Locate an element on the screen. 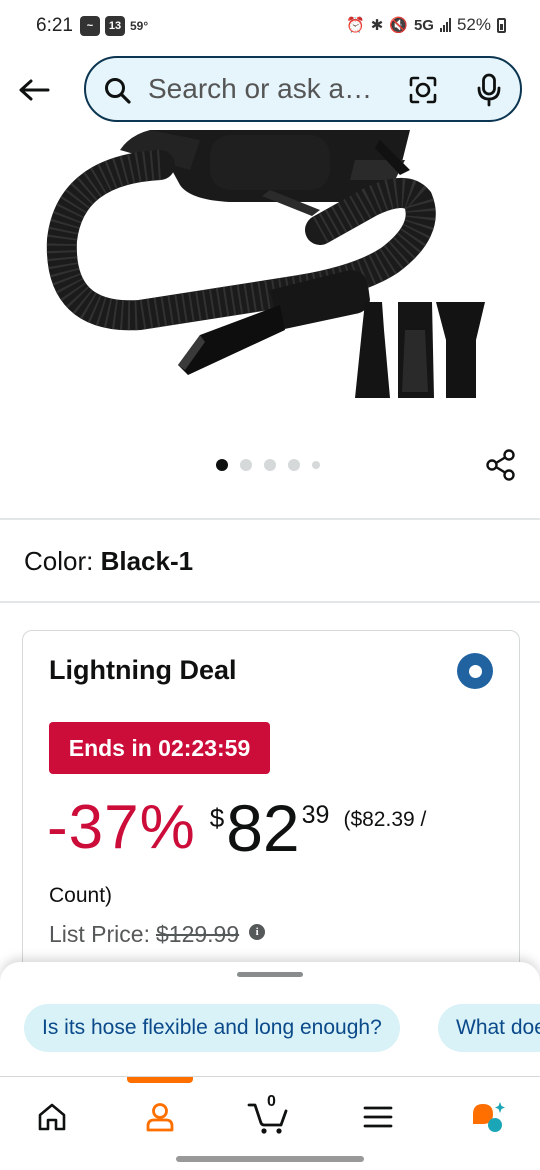 This screenshot has height=1170, width=540. search-bar is located at coordinates (303, 89).